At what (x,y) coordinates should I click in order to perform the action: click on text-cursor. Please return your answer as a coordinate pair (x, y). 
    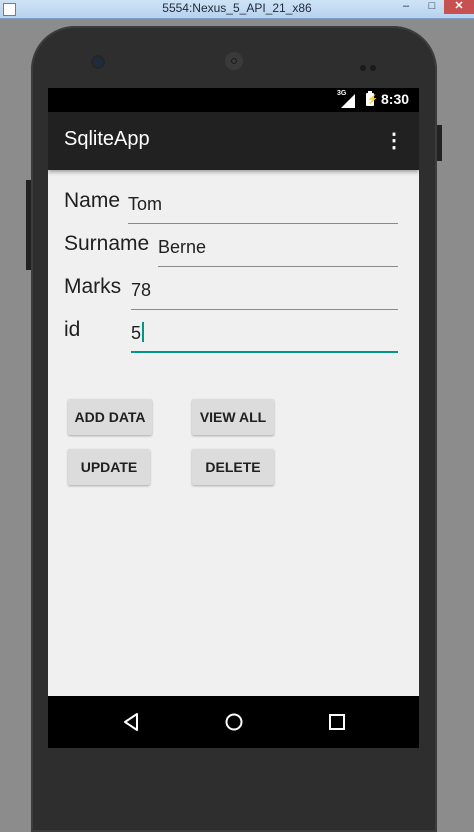
    Looking at the image, I should click on (143, 332).